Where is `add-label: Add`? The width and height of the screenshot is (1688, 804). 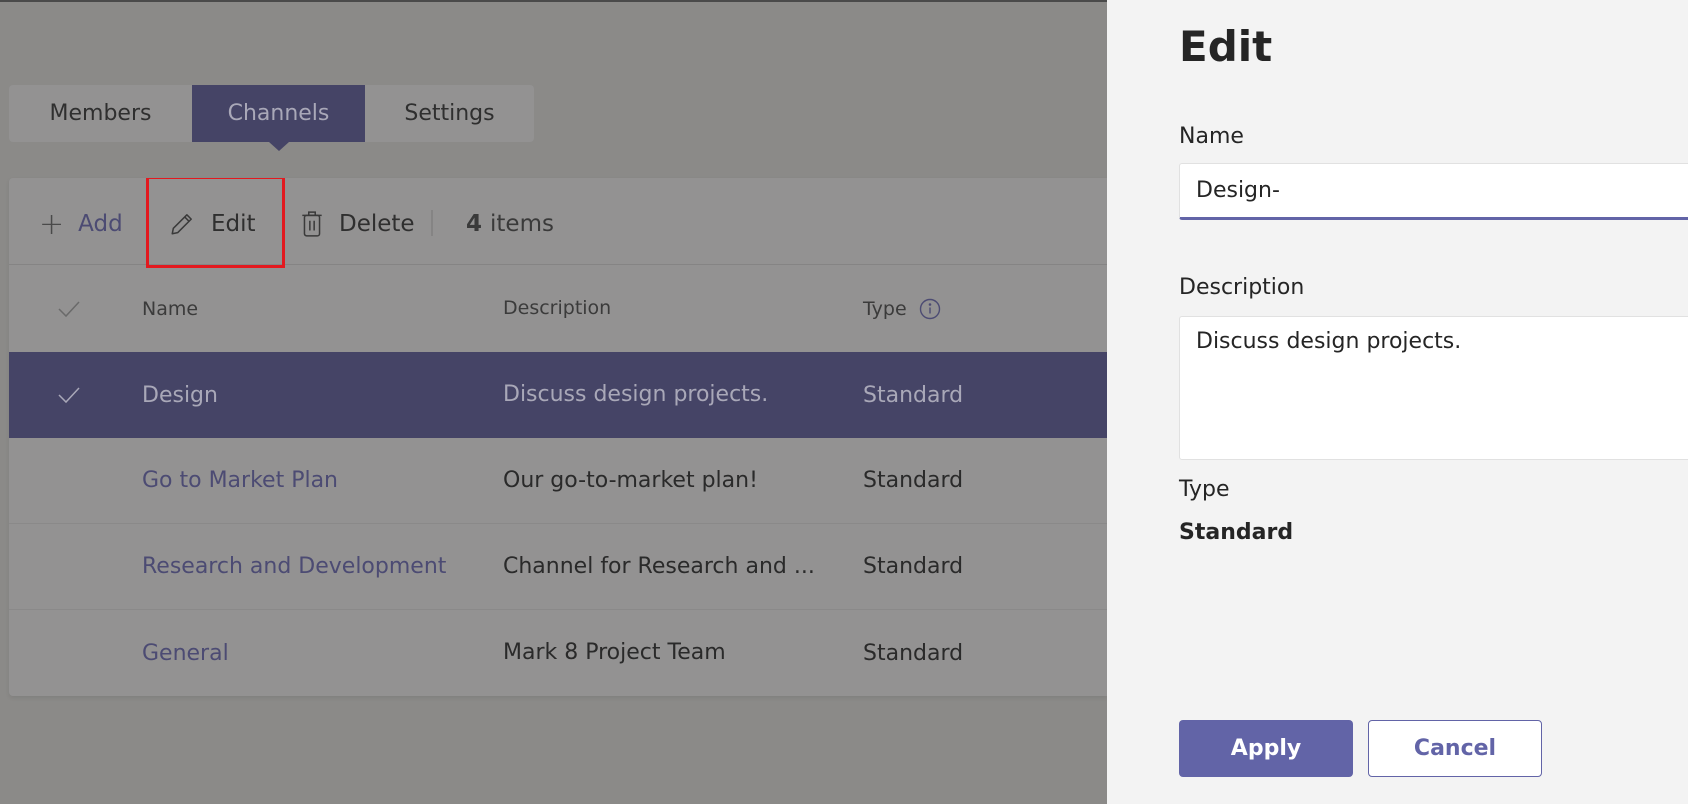
add-label: Add is located at coordinates (100, 224).